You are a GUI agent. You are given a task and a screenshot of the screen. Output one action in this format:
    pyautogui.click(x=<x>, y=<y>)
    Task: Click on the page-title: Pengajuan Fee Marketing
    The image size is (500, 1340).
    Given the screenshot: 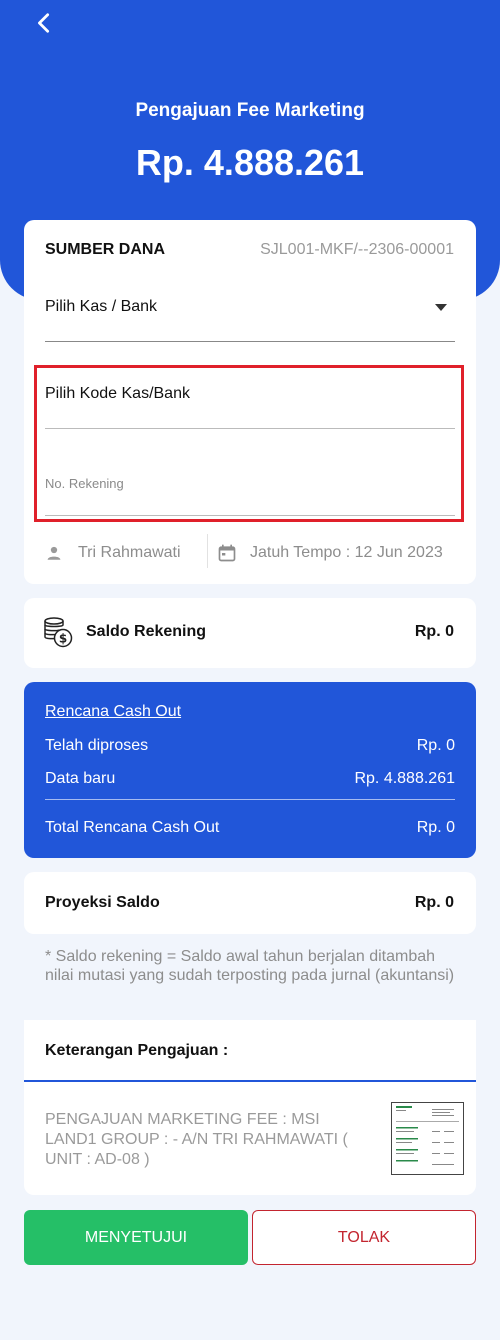 What is the action you would take?
    pyautogui.click(x=250, y=110)
    